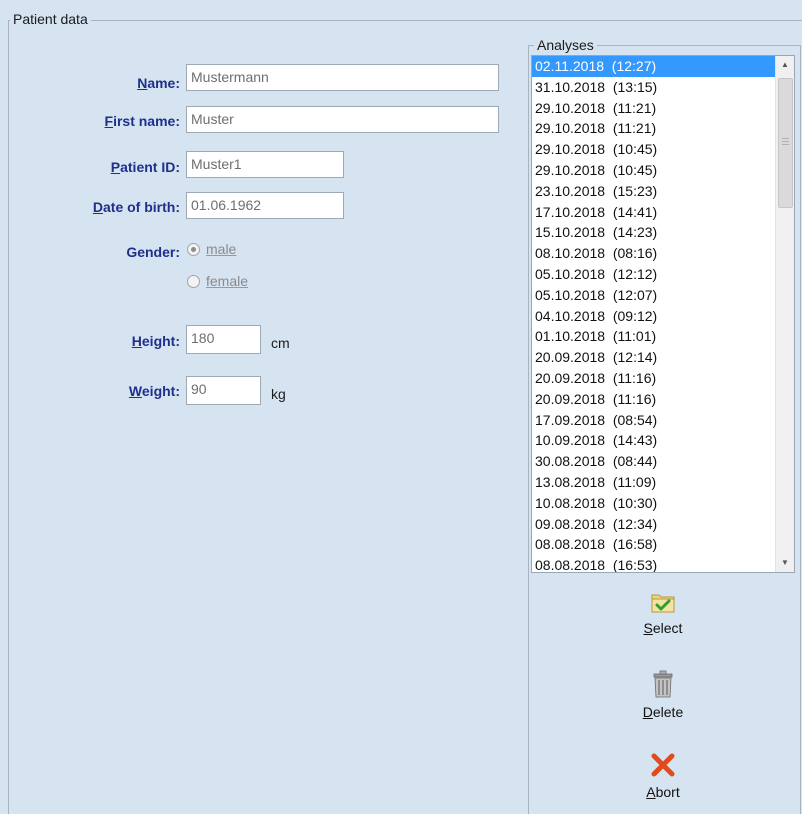 The width and height of the screenshot is (802, 814). Describe the element at coordinates (155, 341) in the screenshot. I see `height-label: Height:` at that location.